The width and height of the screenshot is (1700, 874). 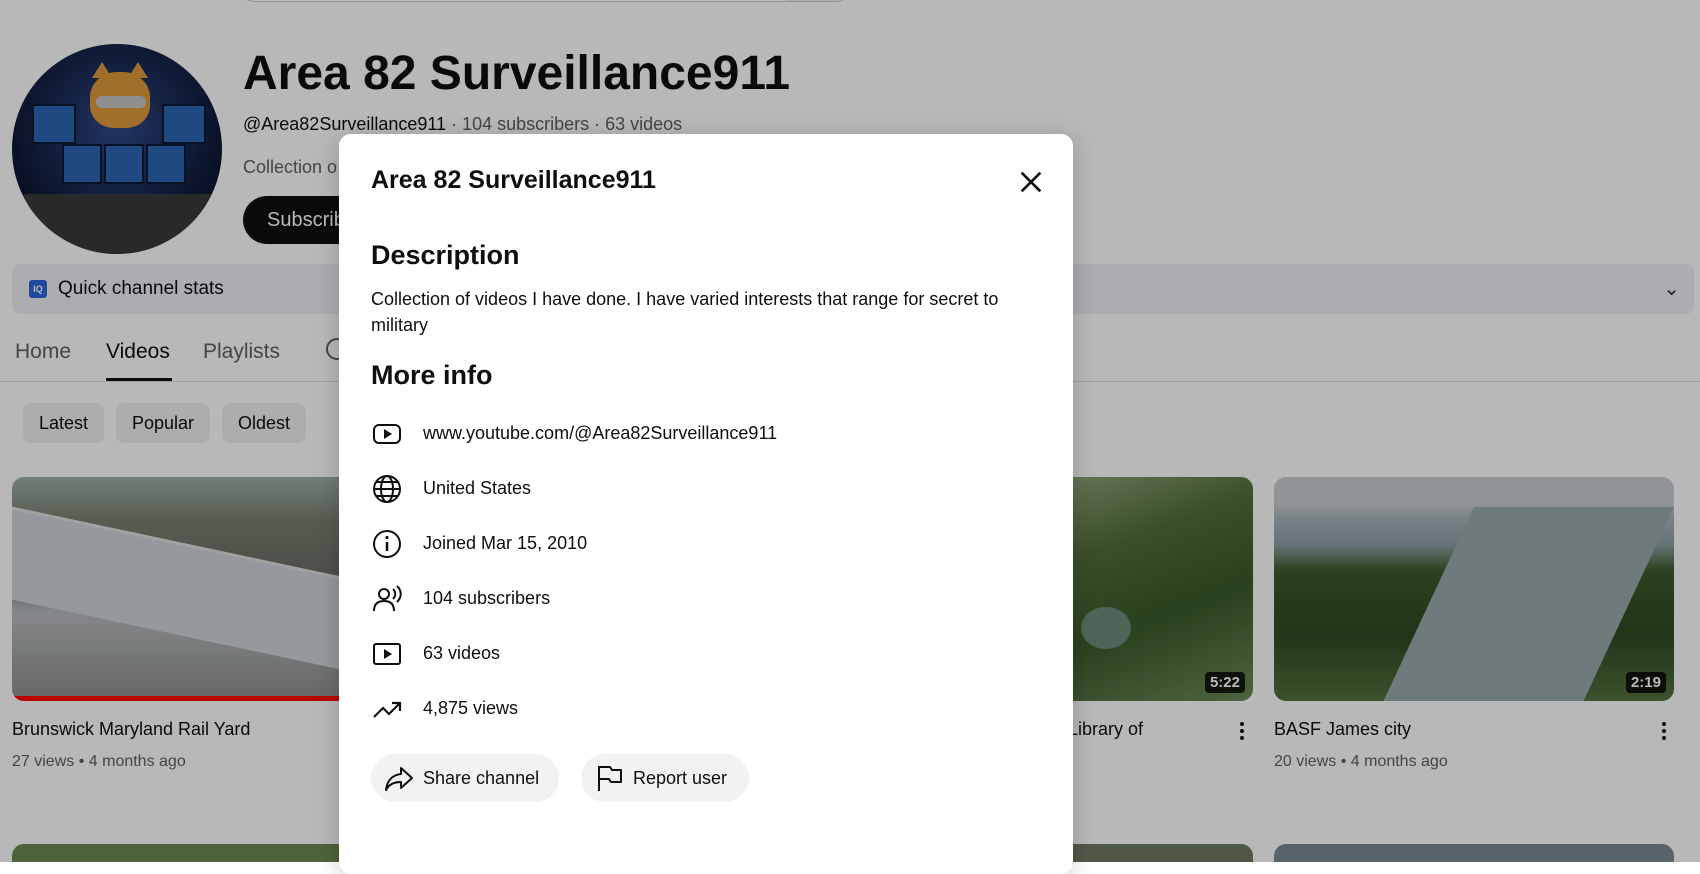 What do you see at coordinates (387, 709) in the screenshot?
I see `trending-icon` at bounding box center [387, 709].